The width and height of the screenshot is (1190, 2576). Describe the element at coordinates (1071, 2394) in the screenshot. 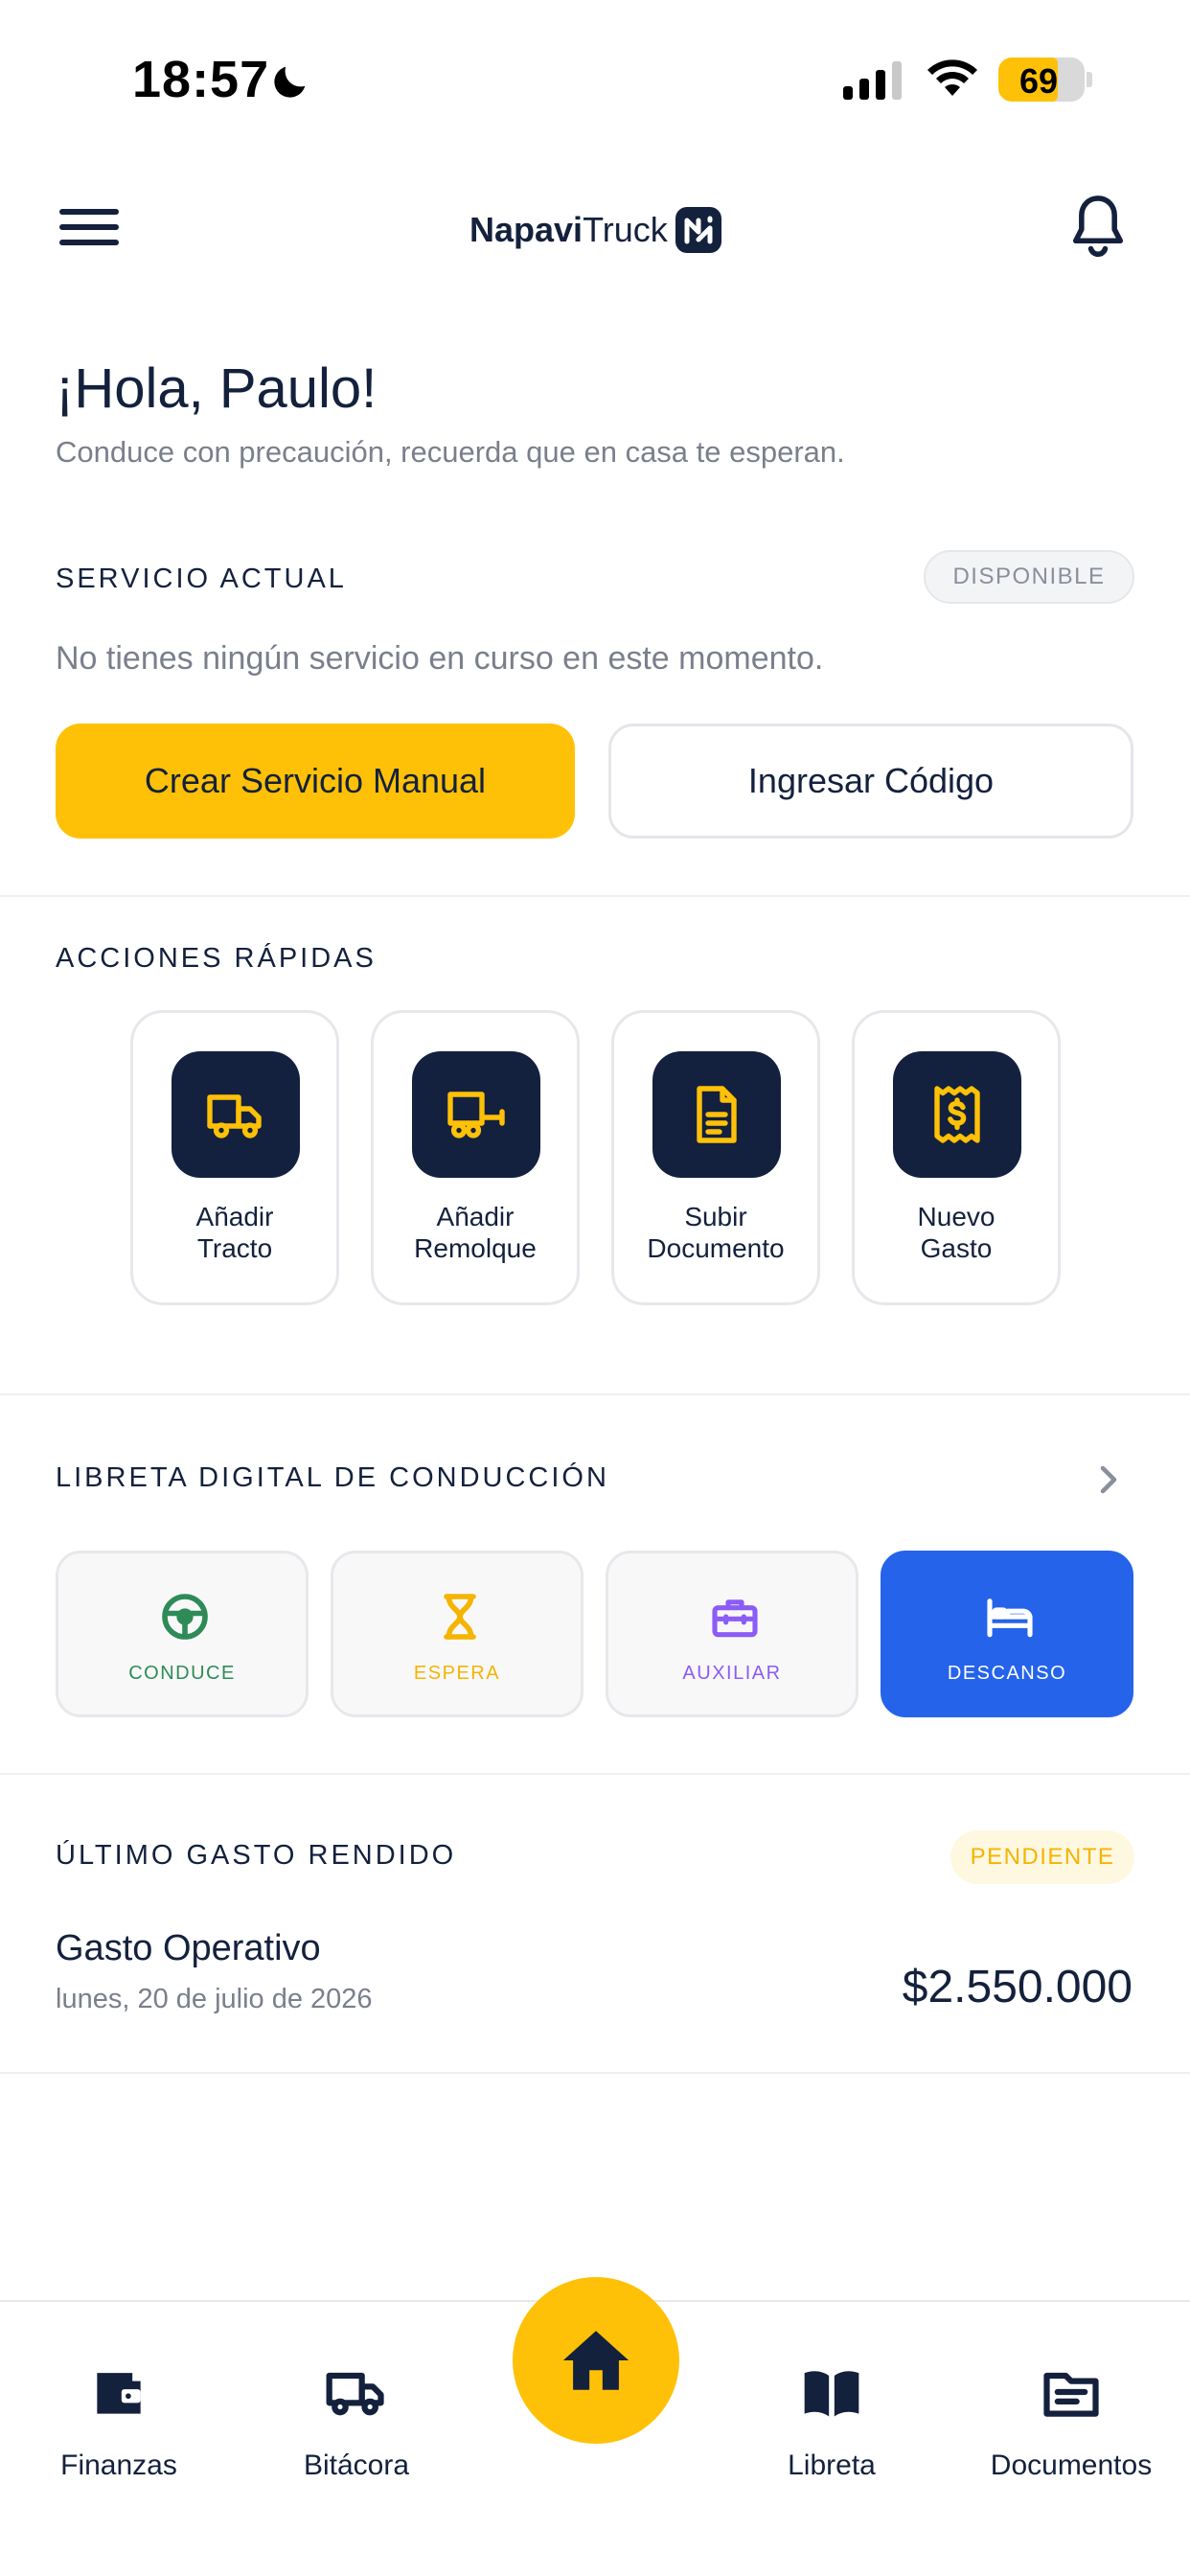

I see `documents-icon` at that location.